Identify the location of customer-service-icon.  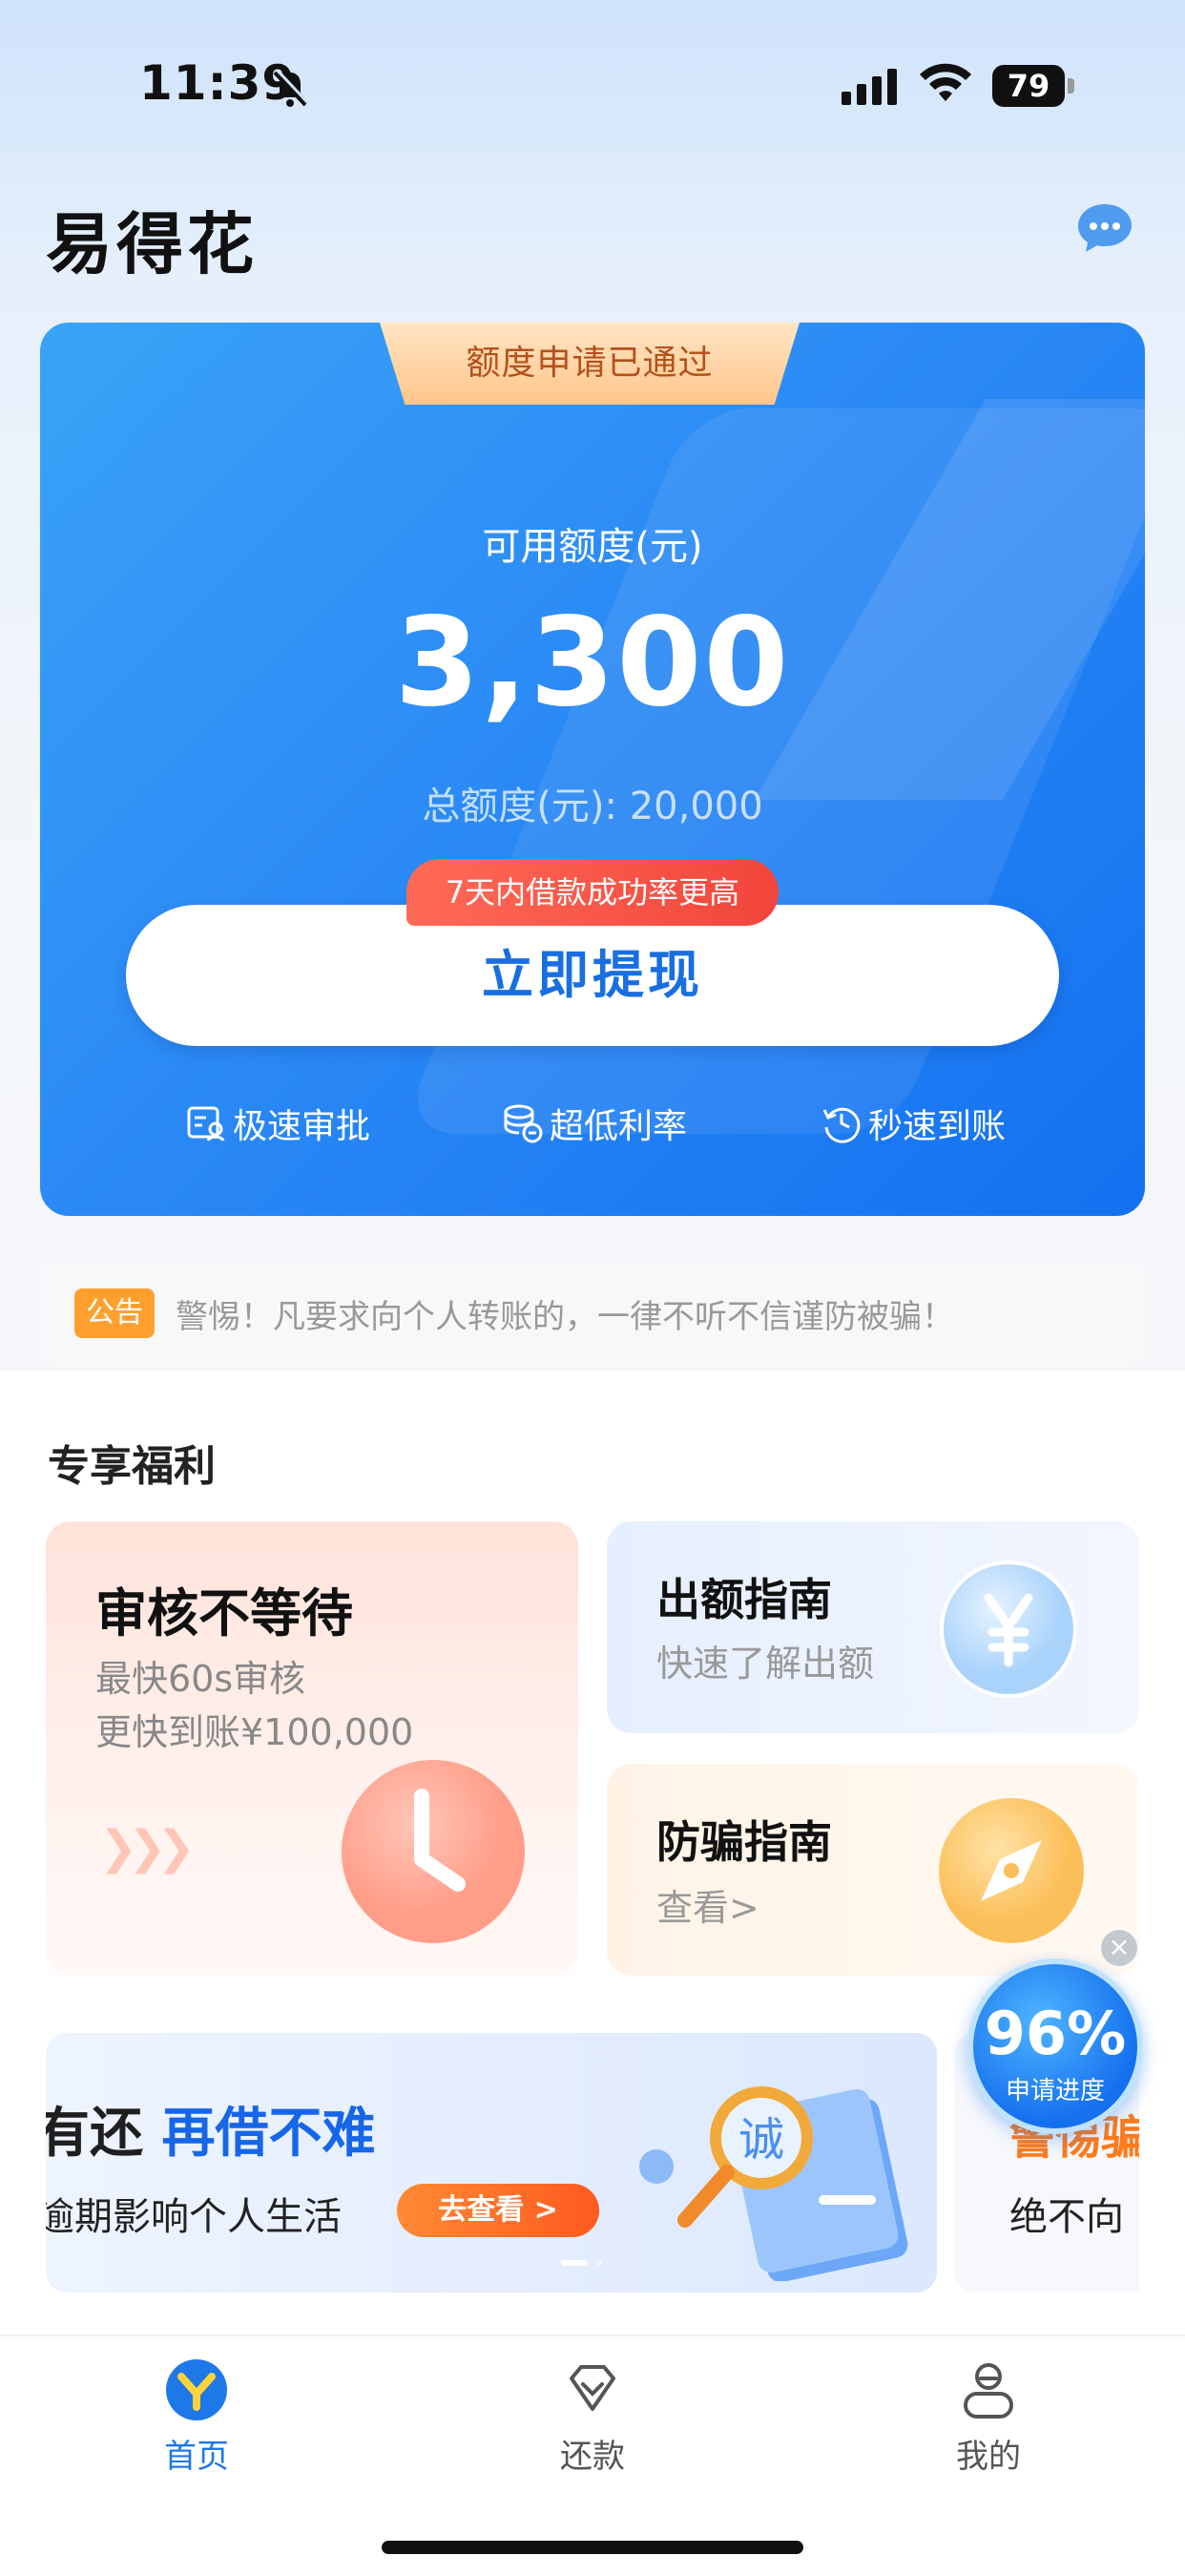
(1105, 229).